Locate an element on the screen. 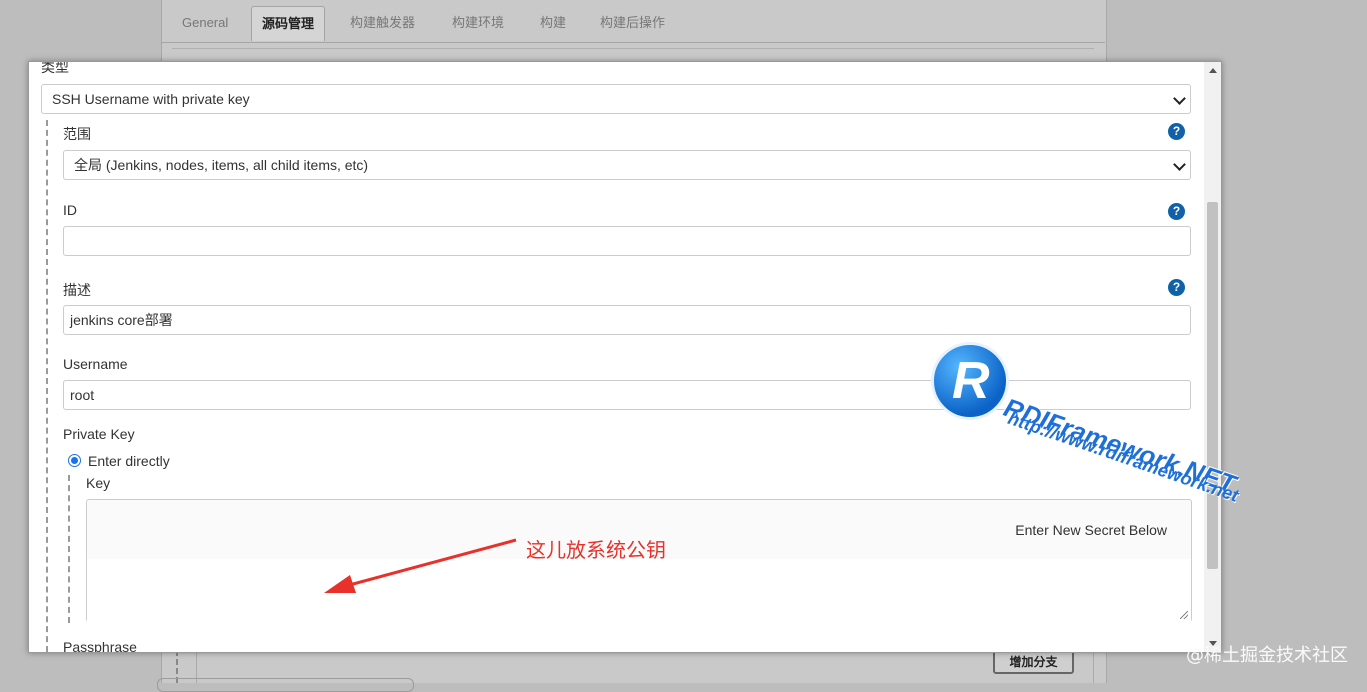 The width and height of the screenshot is (1367, 692). username-label: Username is located at coordinates (95, 364).